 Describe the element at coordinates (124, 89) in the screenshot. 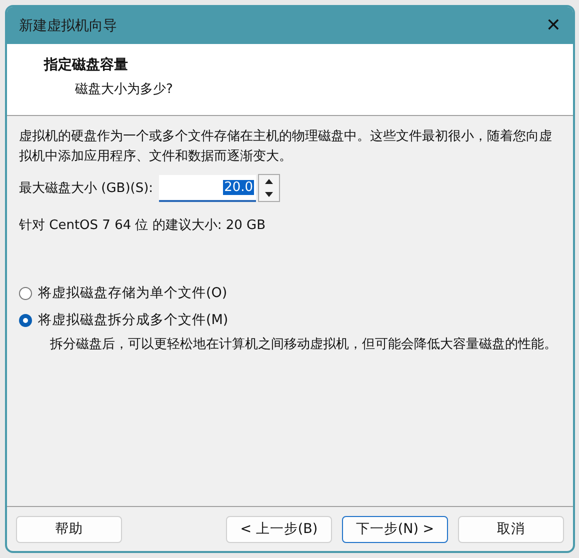

I see `header-subtitle: 磁盘大小为多少?` at that location.